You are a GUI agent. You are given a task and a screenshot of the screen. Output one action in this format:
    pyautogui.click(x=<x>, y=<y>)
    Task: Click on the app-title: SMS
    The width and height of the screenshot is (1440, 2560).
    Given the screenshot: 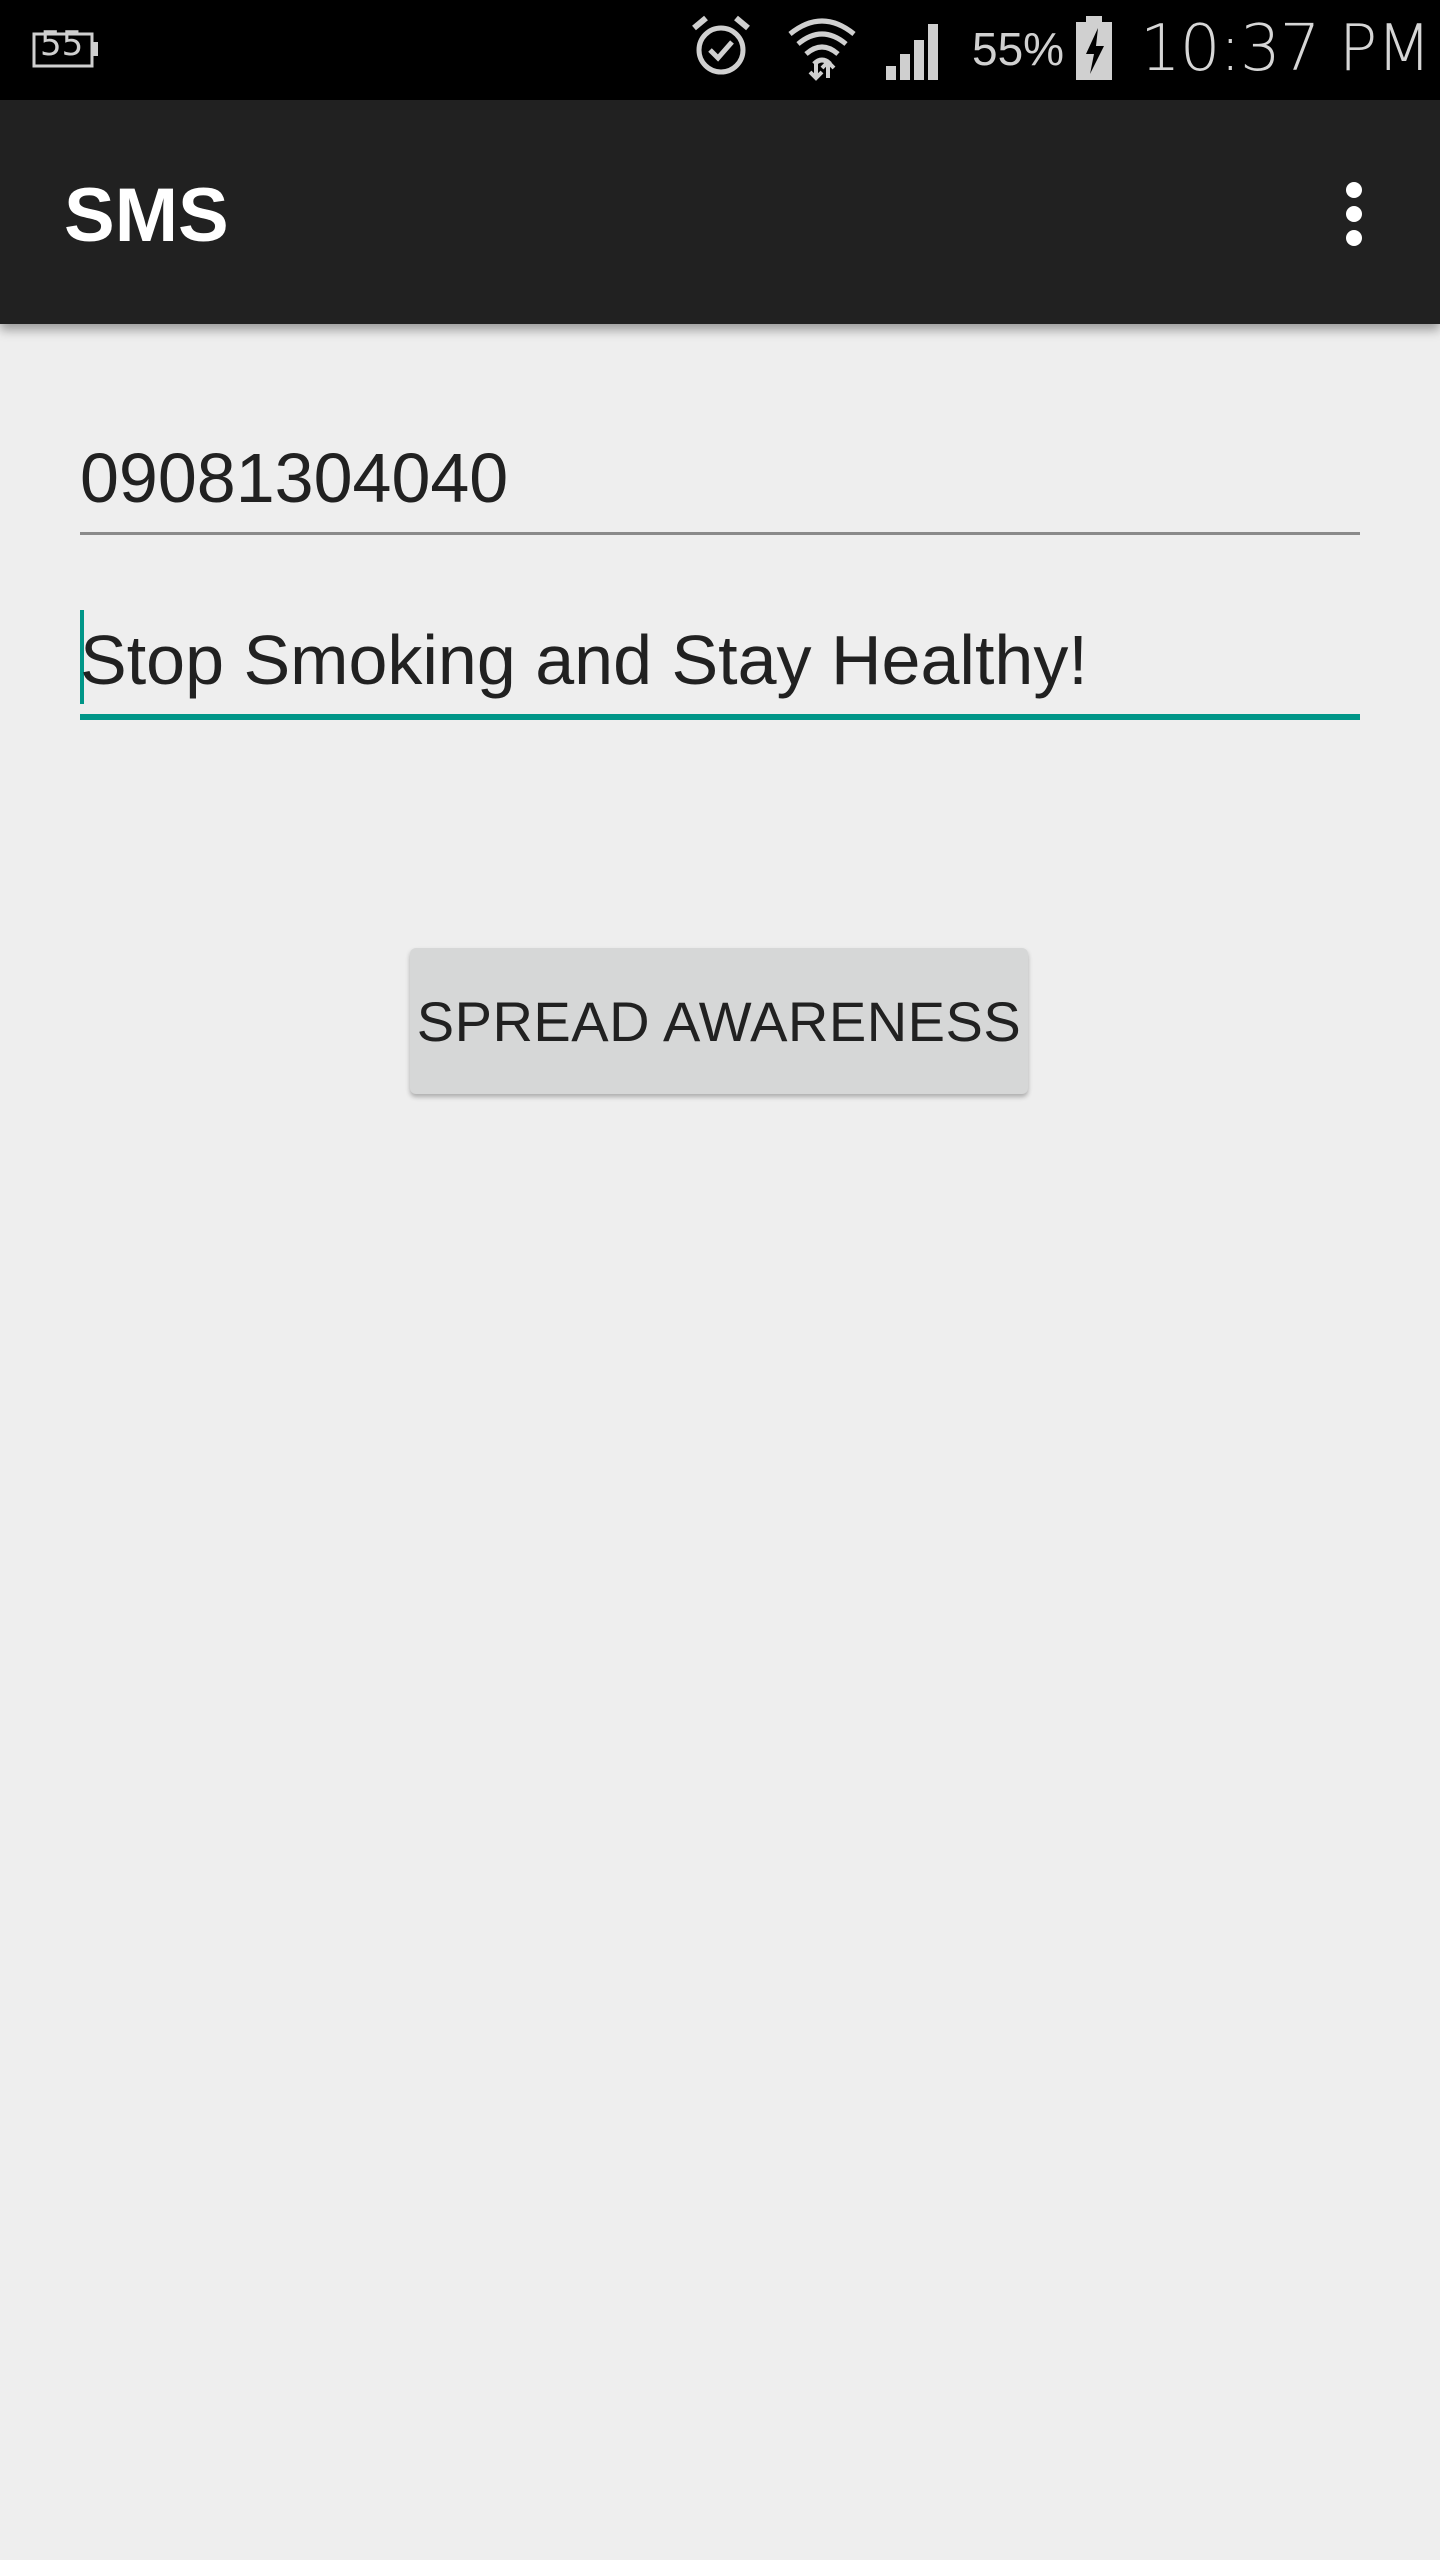 What is the action you would take?
    pyautogui.click(x=146, y=215)
    